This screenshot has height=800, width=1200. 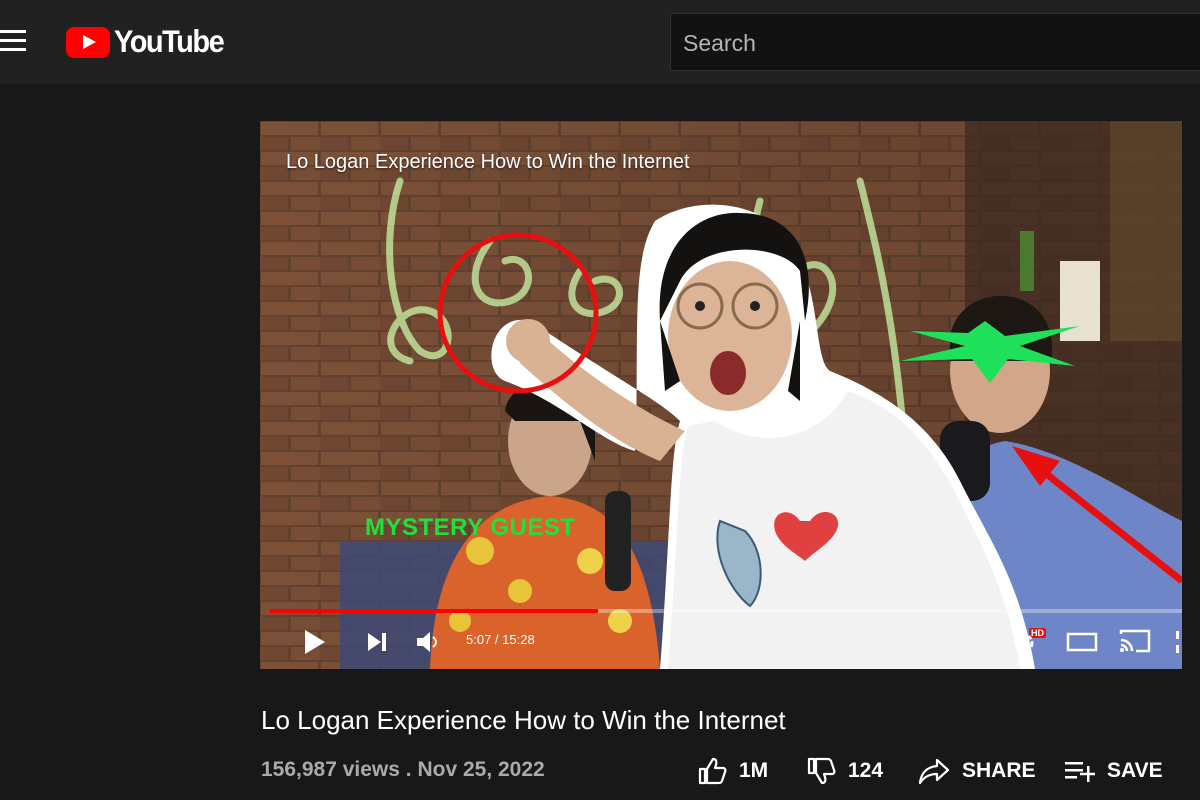 What do you see at coordinates (434, 611) in the screenshot?
I see `progress-fill` at bounding box center [434, 611].